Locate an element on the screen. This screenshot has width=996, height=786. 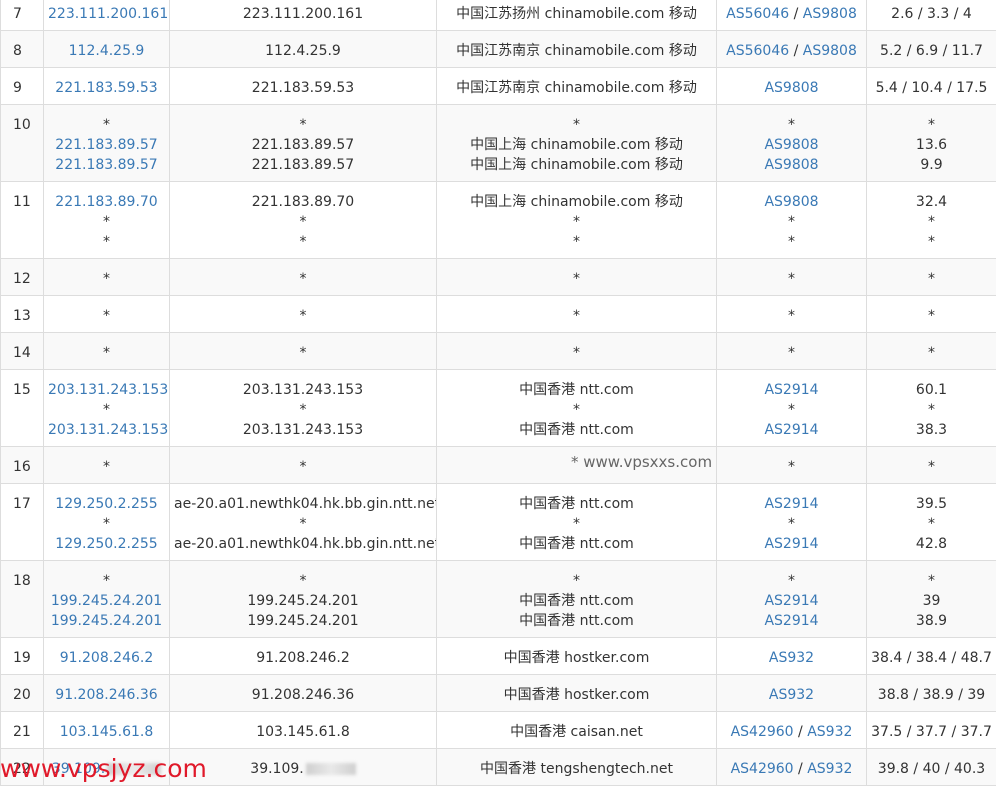
latency-cell: 39.5*42.8 is located at coordinates (931, 522).